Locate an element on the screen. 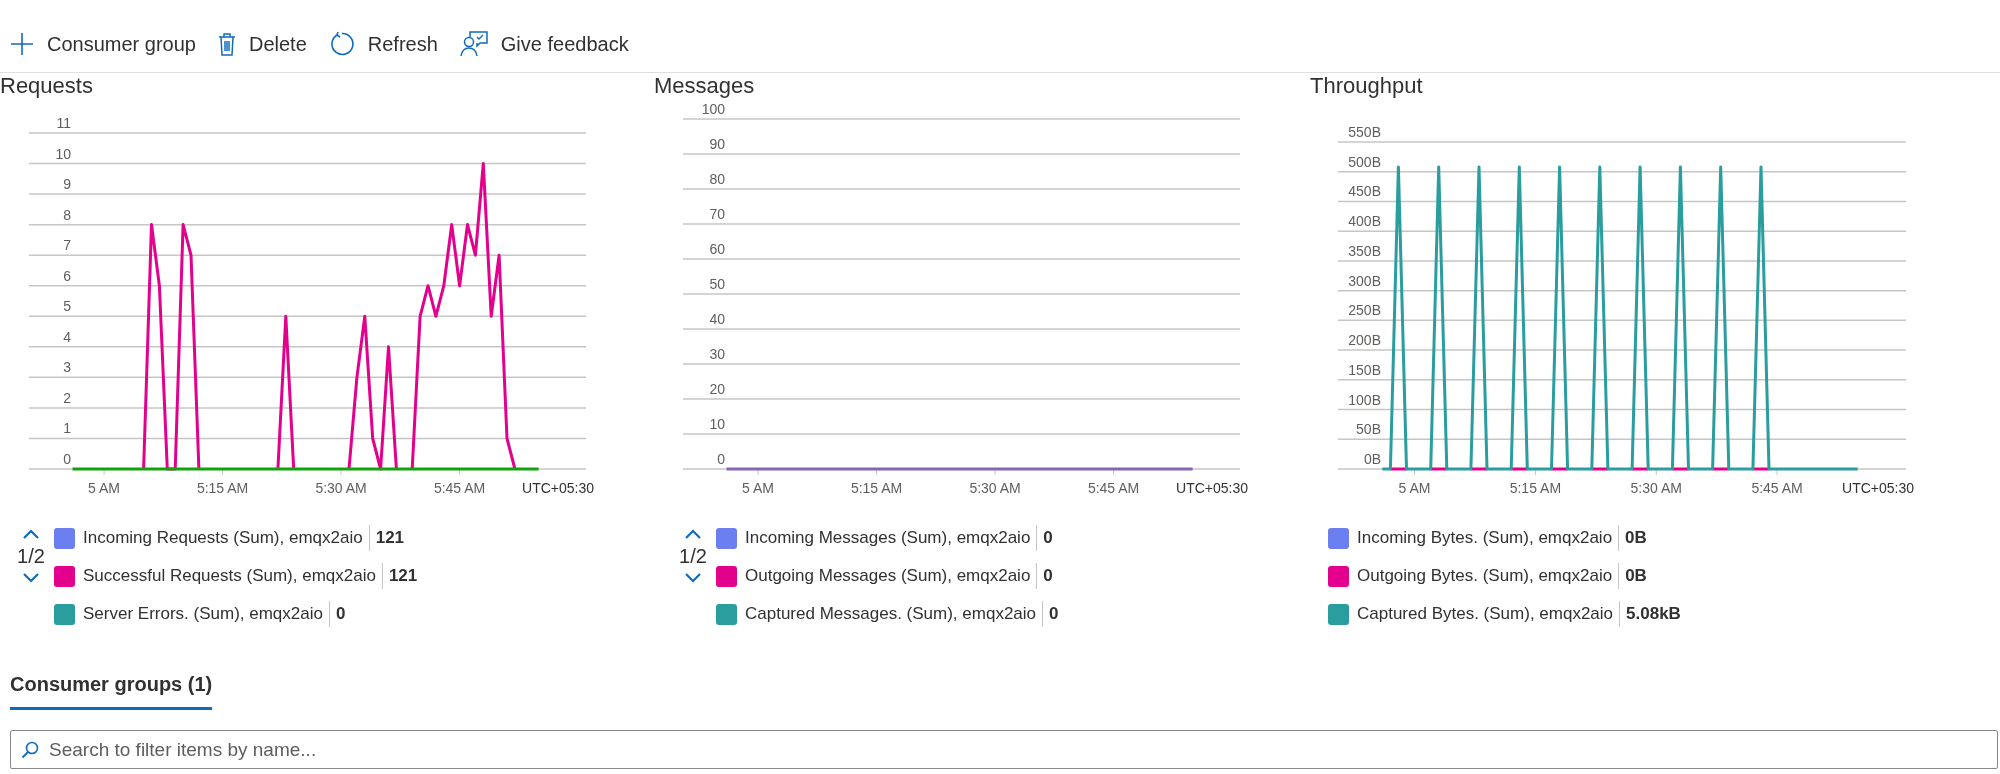 The width and height of the screenshot is (2000, 774). legend-label: Incoming Requests (Sum), emqx2aio is located at coordinates (226, 538).